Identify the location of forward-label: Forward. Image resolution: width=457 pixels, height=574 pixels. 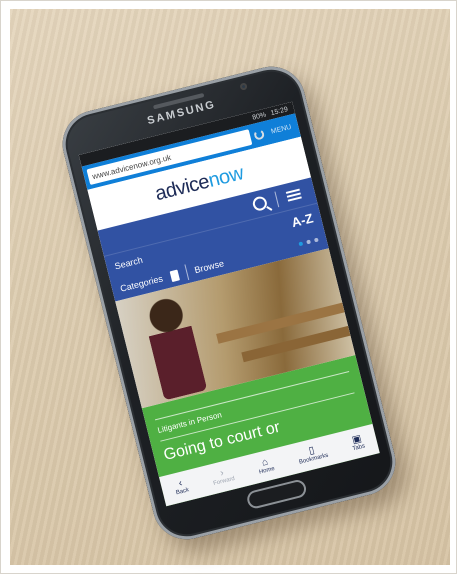
(224, 481).